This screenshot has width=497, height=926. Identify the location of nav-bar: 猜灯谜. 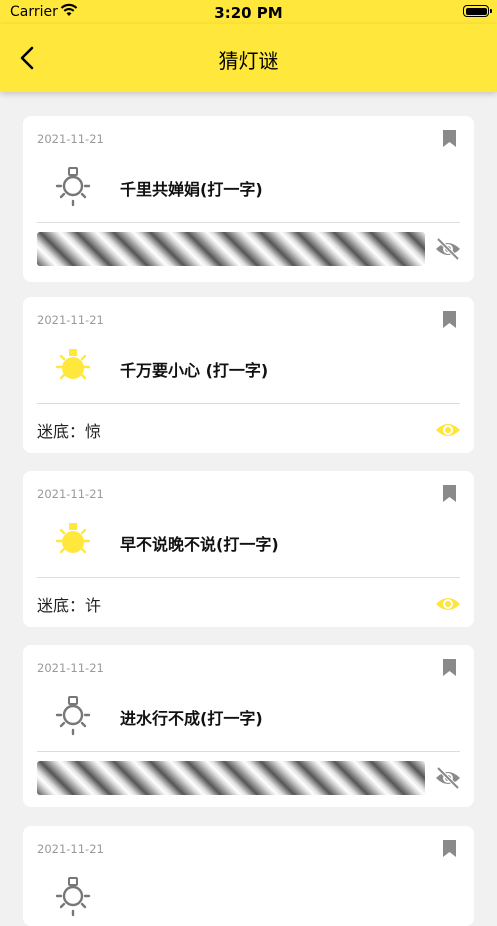
(248, 58).